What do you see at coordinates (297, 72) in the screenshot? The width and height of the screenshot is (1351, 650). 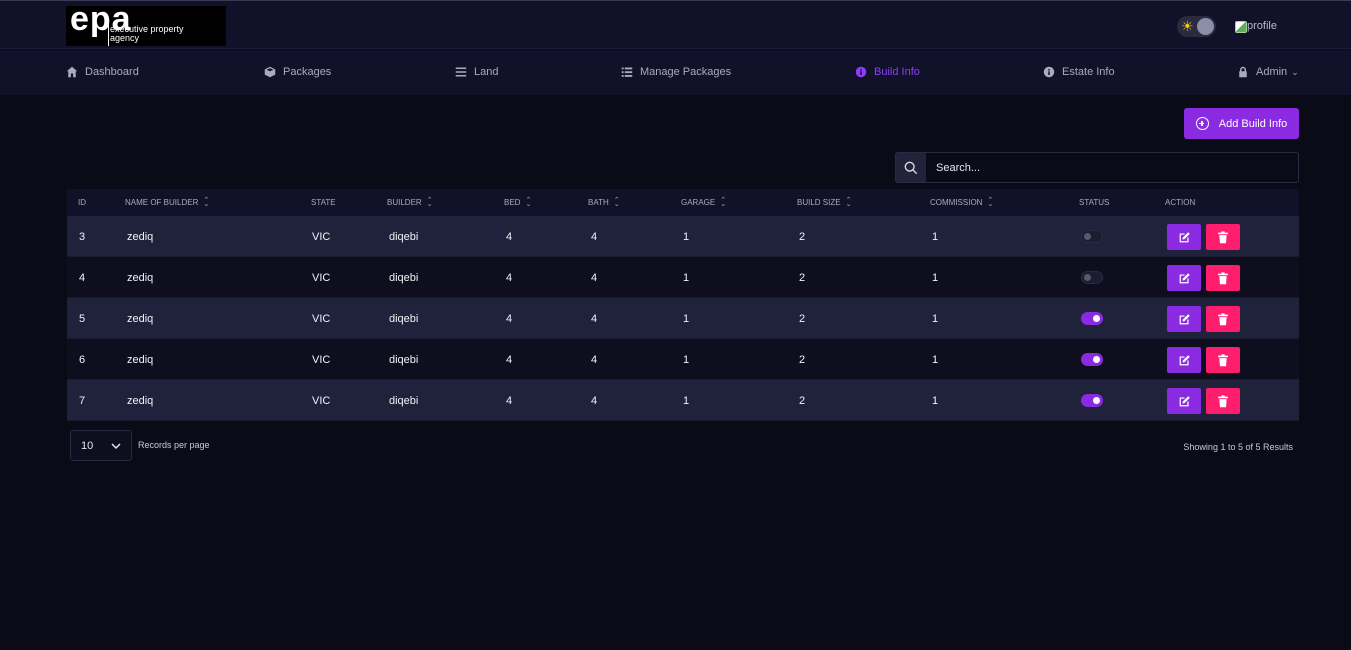 I see `nav-packages: Packages` at bounding box center [297, 72].